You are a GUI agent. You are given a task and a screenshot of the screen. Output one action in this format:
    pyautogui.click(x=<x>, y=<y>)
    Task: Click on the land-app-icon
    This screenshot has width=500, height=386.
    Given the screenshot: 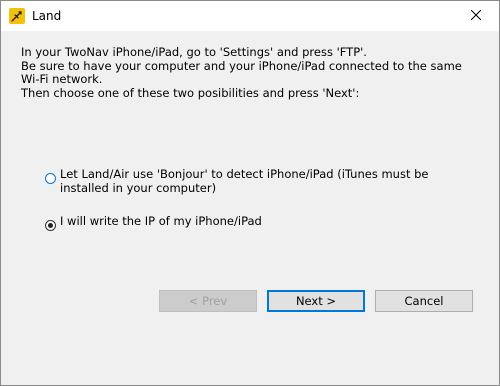 What is the action you would take?
    pyautogui.click(x=17, y=16)
    